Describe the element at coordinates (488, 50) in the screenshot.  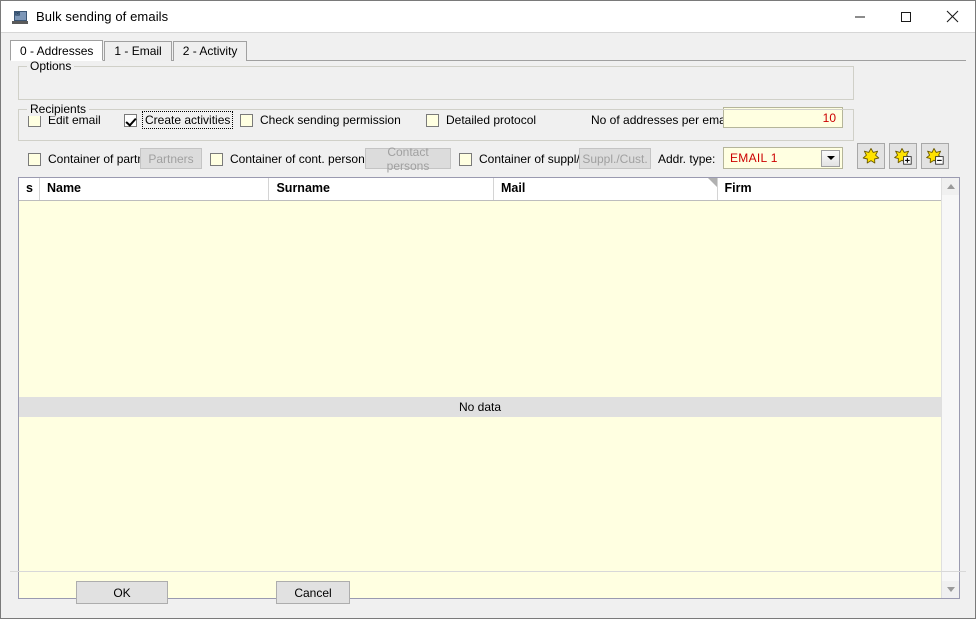
I see `tab-strip: 0 - Addresses 1 - Email 2 - Activity` at that location.